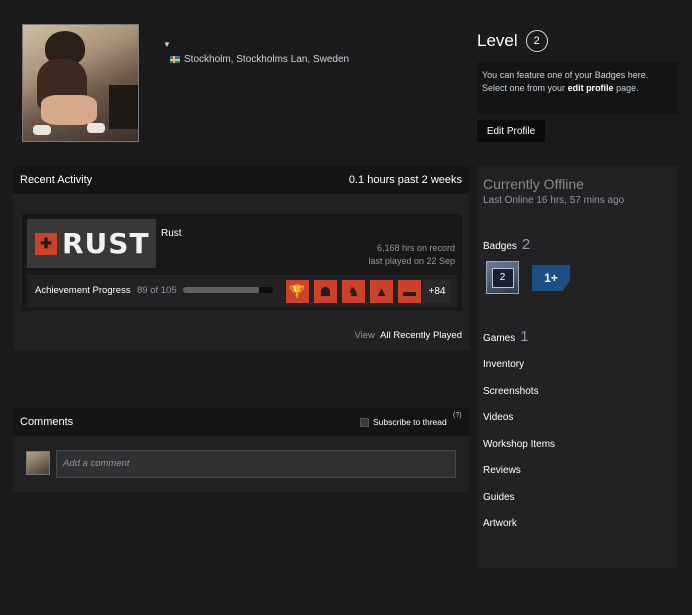  What do you see at coordinates (497, 40) in the screenshot?
I see `level-label: Level` at bounding box center [497, 40].